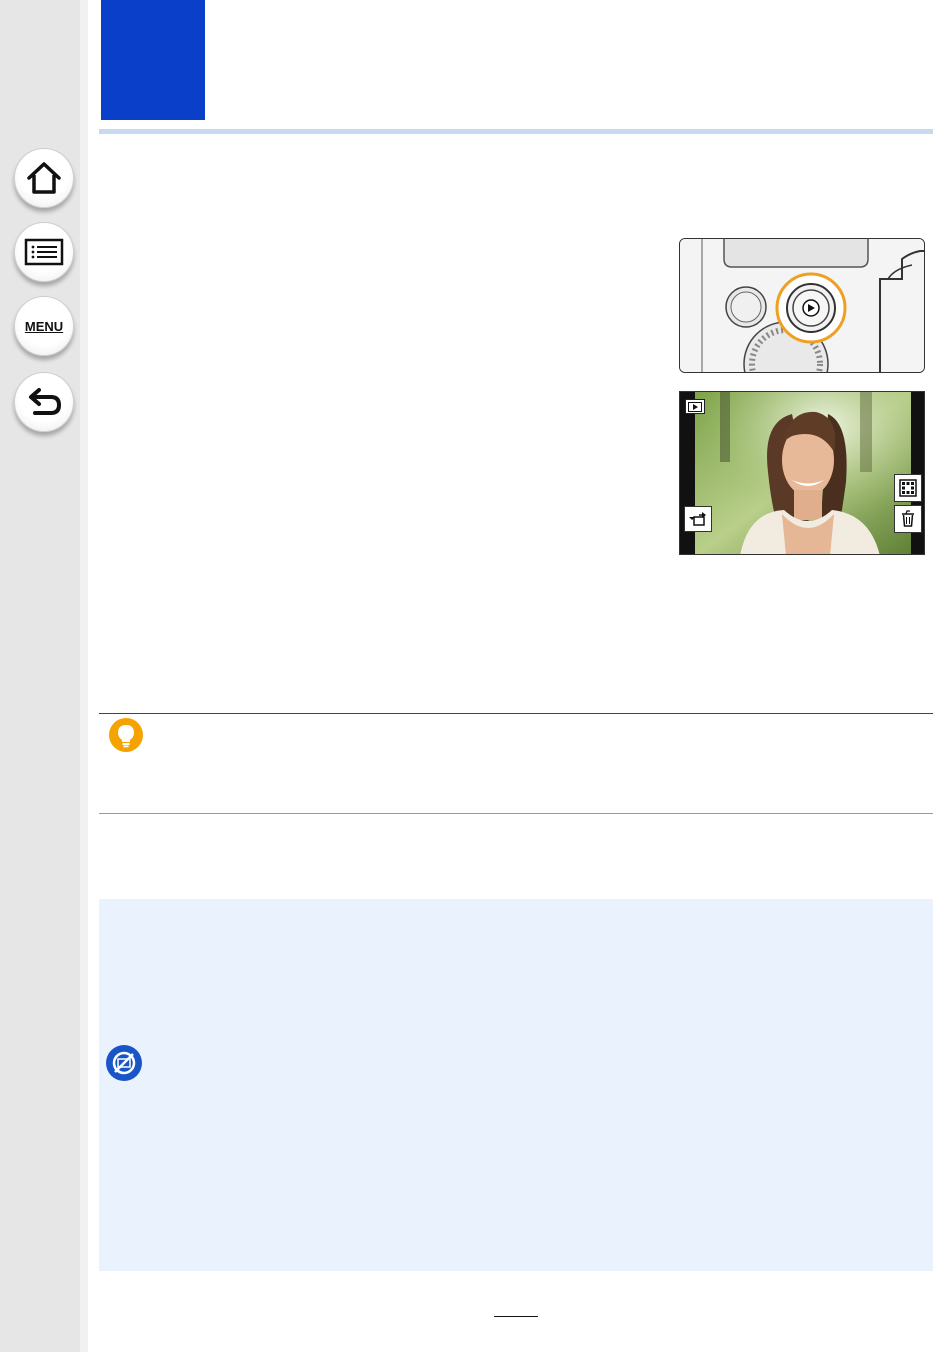 The width and height of the screenshot is (950, 1352). I want to click on tip-divider-top, so click(516, 713).